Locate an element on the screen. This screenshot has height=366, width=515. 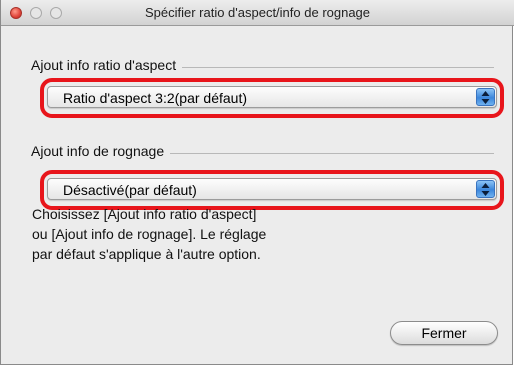
window-title: Spécifier ratio d'aspect/info de rognage is located at coordinates (257, 12).